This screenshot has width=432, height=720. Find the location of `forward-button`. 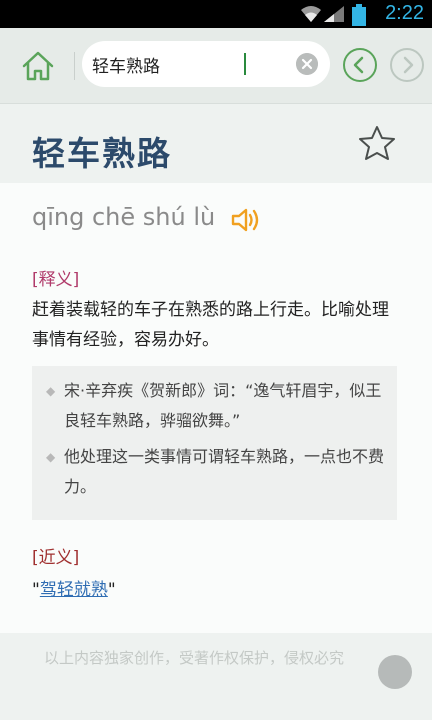

forward-button is located at coordinates (407, 65).